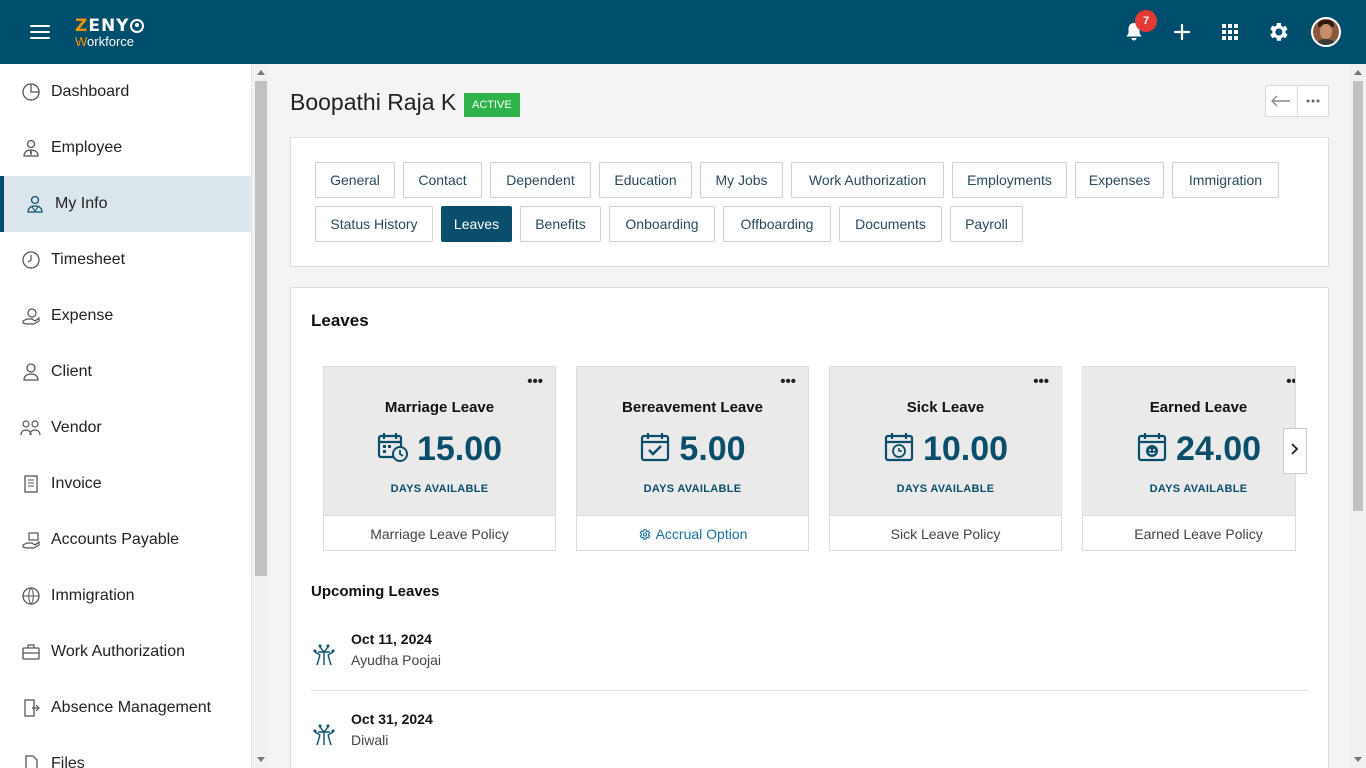 This screenshot has width=1366, height=768. I want to click on sidebar-item-vendor: Vendor, so click(125, 428).